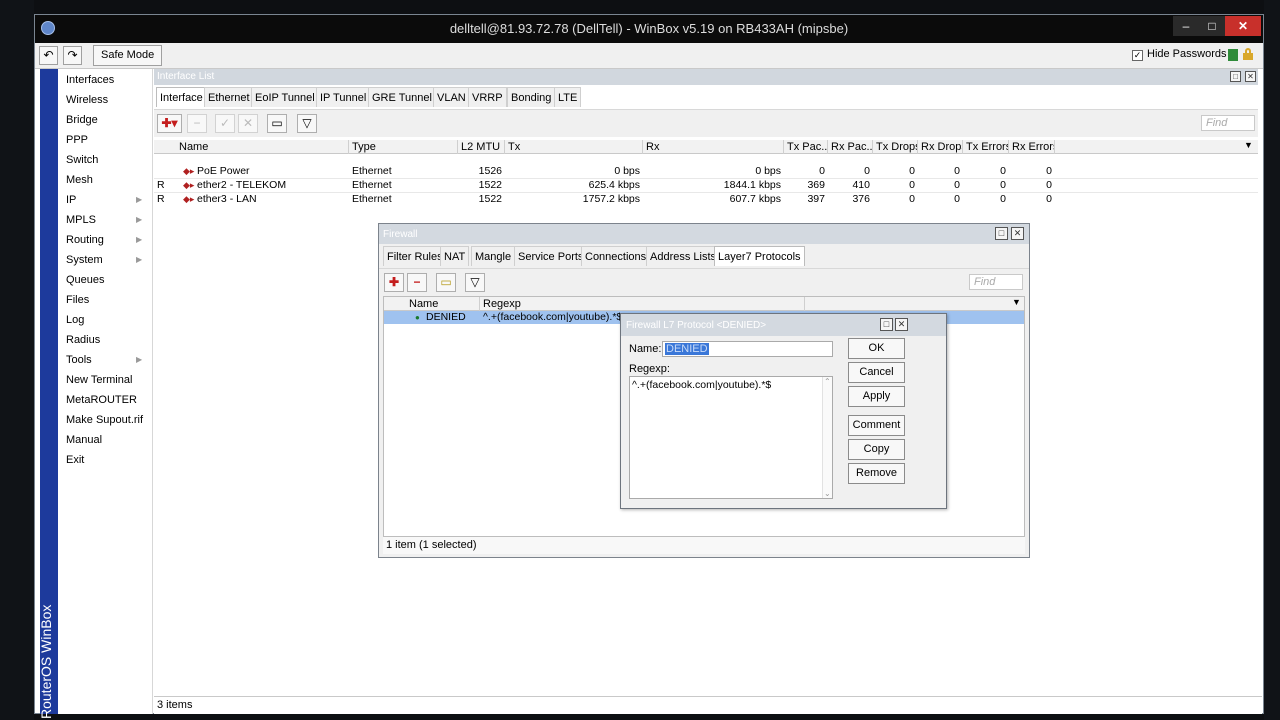 This screenshot has height=720, width=1280. I want to click on col-l2mtu: L2 MTU, so click(481, 147).